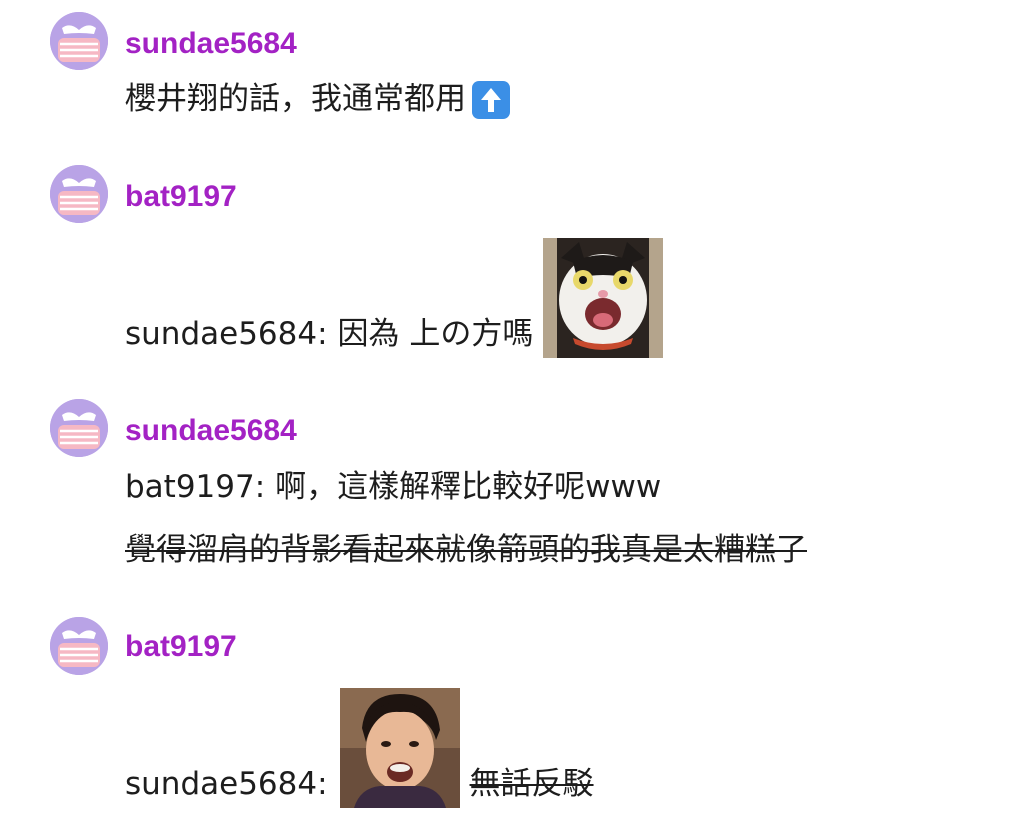 Image resolution: width=1024 pixels, height=827 pixels. I want to click on strikethrough-text: 無話反駁, so click(531, 784).